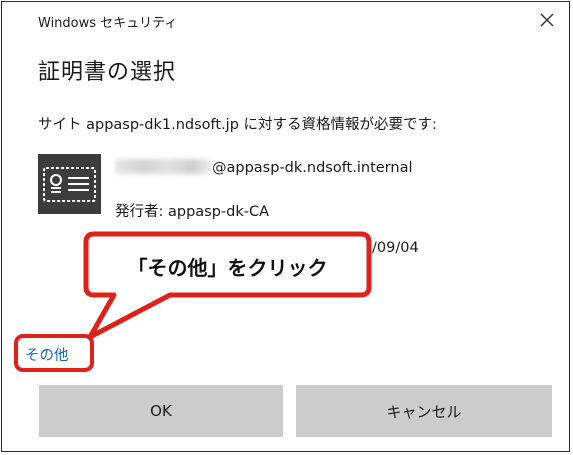 Image resolution: width=573 pixels, height=455 pixels. I want to click on close-button, so click(547, 20).